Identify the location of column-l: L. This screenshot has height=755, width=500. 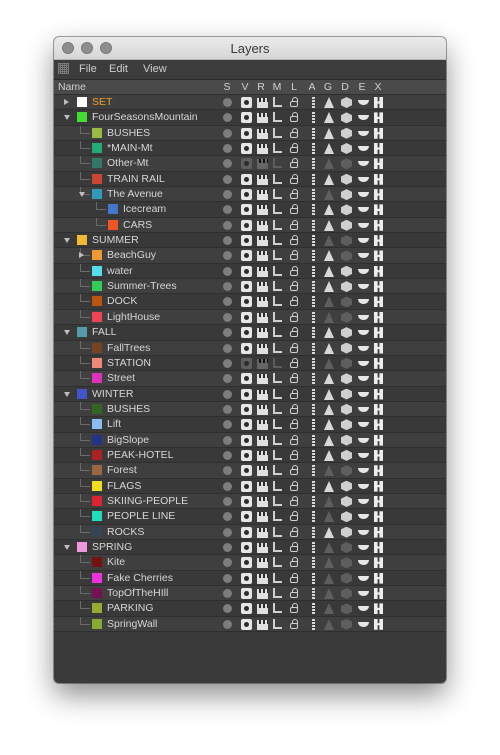
(294, 87).